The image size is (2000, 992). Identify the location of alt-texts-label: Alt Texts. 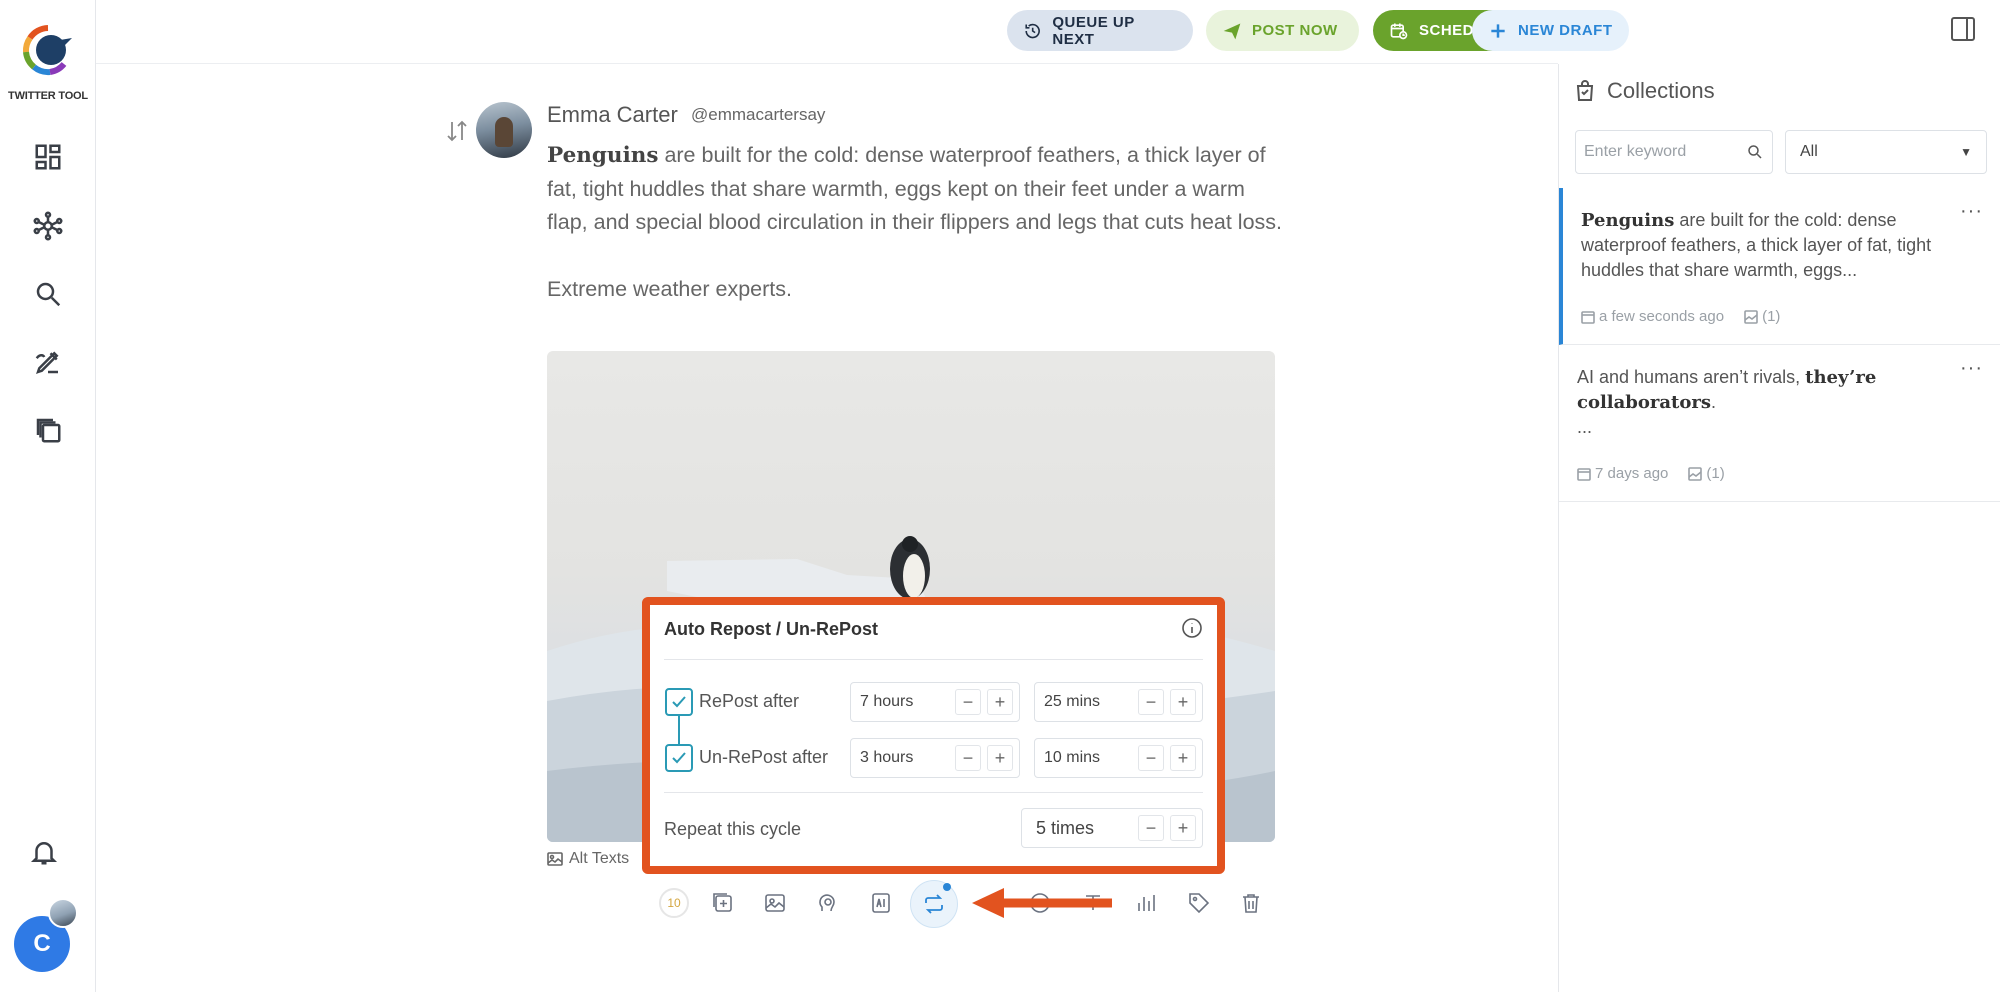
(599, 858).